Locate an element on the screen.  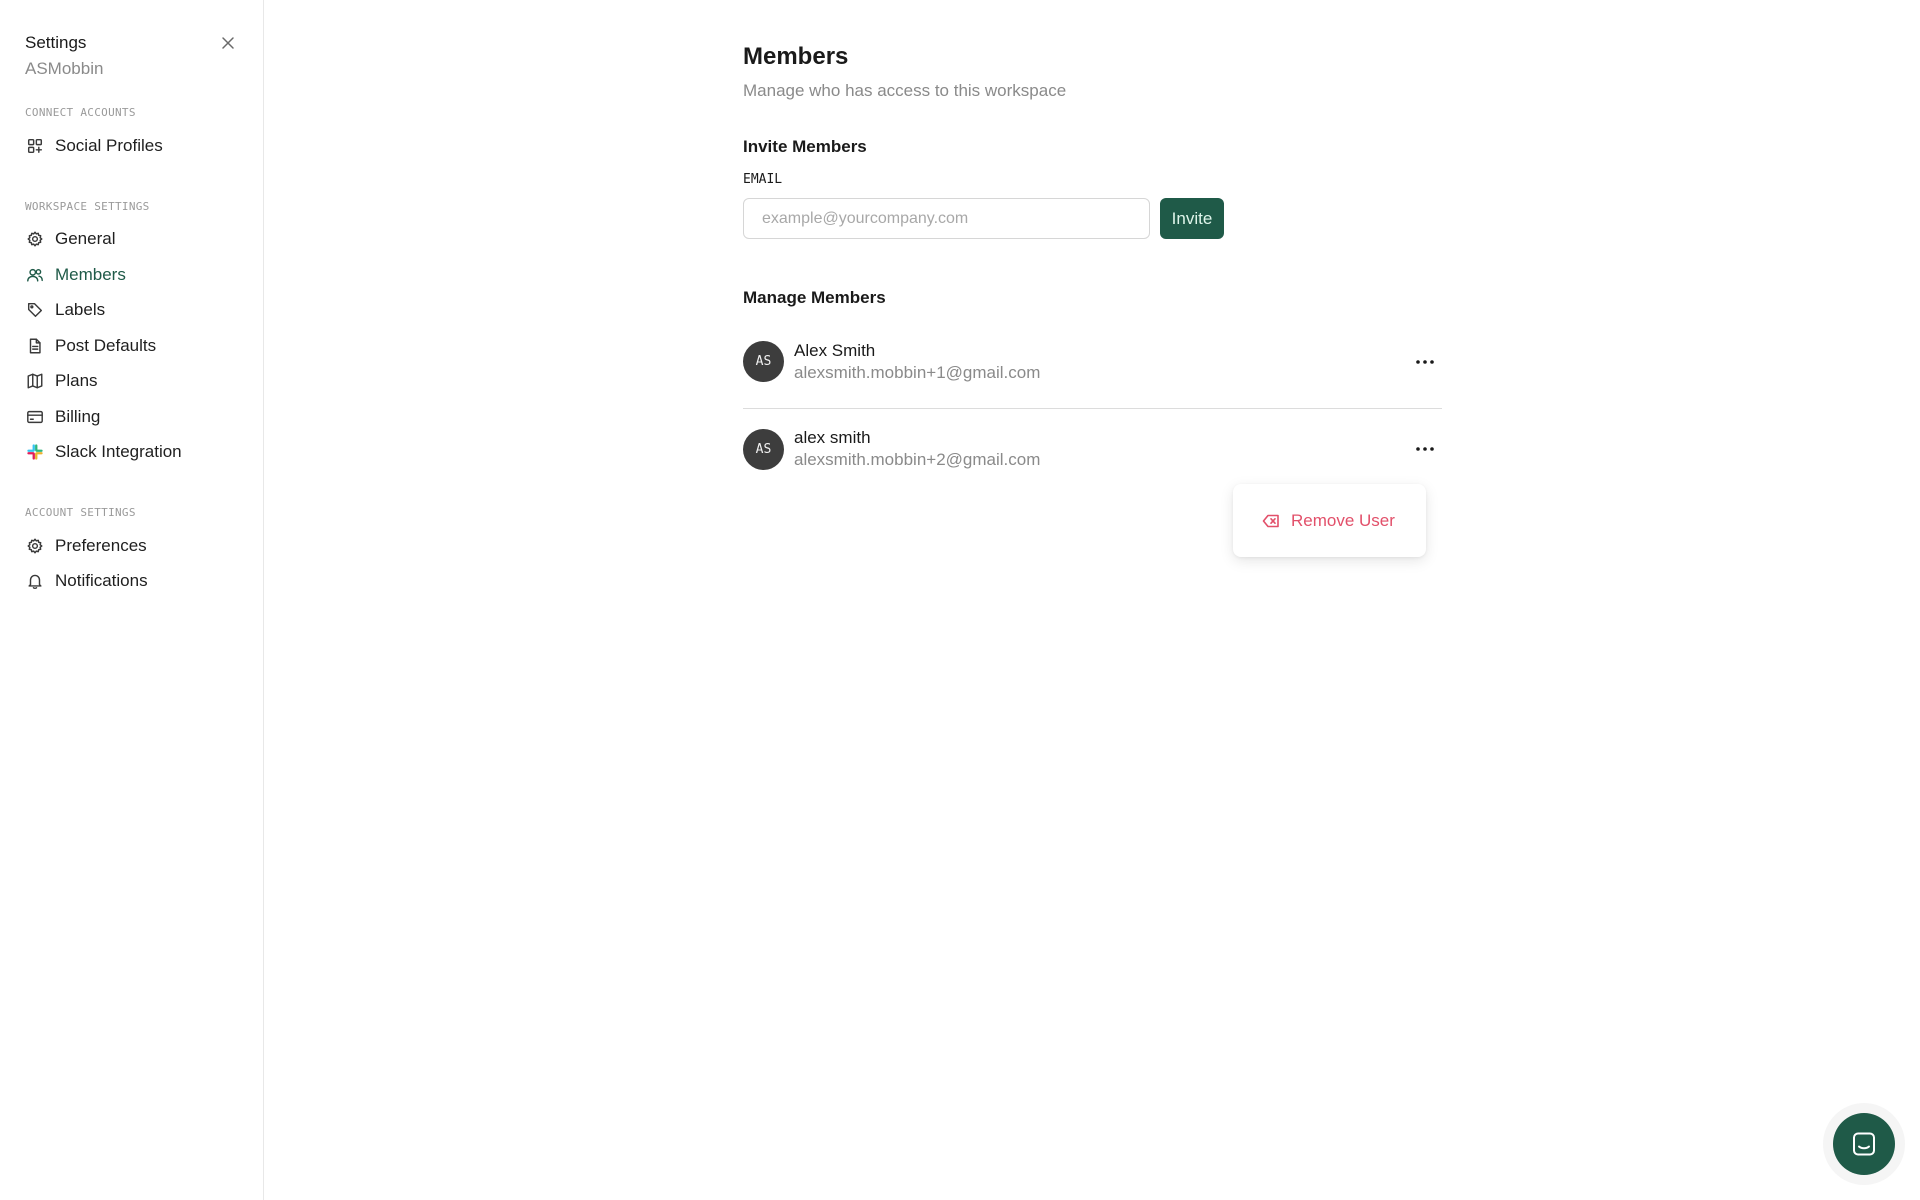
member-name: Alex Smith is located at coordinates (835, 350).